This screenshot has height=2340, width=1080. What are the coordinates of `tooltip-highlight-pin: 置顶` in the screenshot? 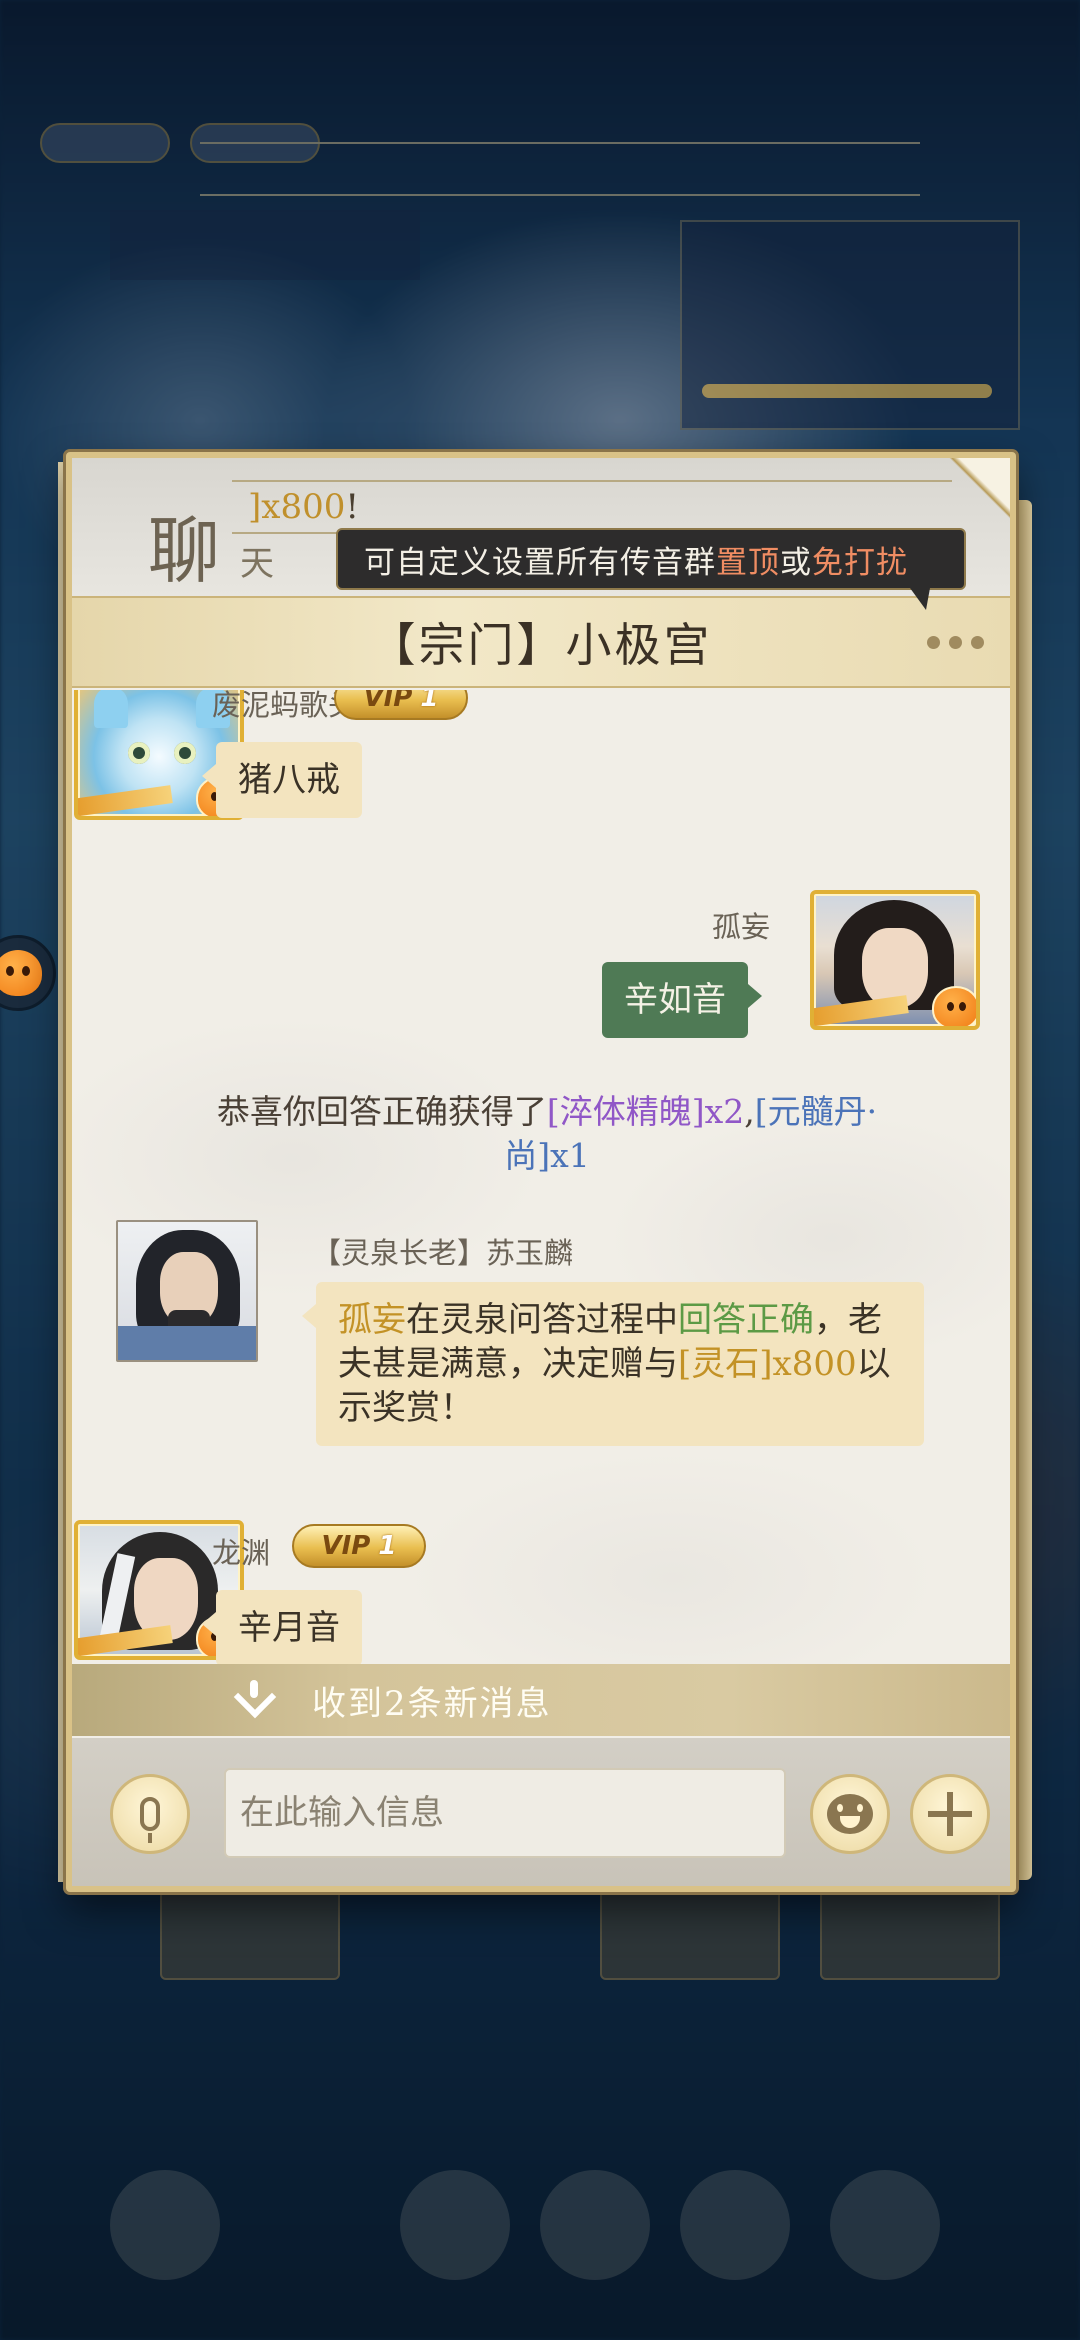 It's located at (748, 562).